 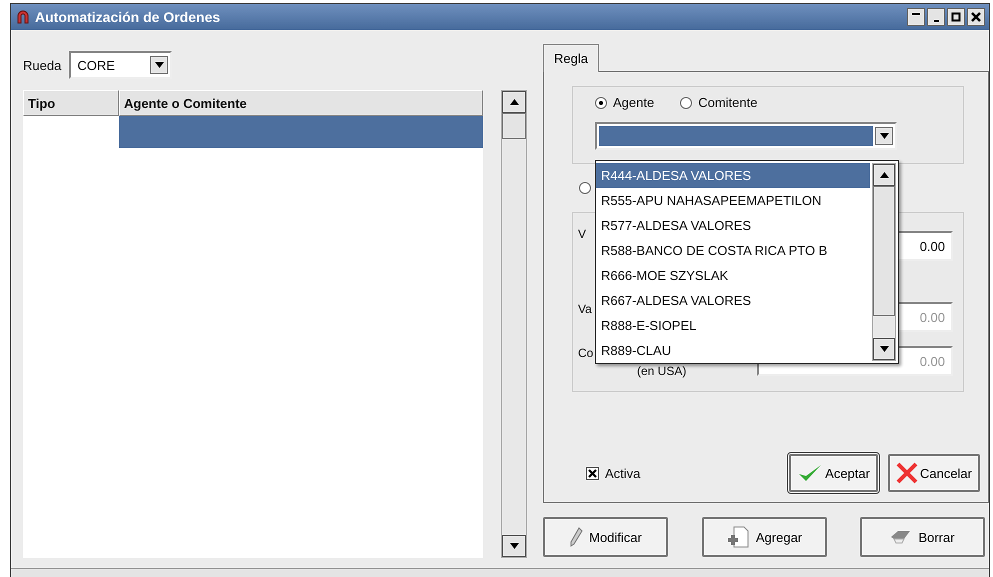 What do you see at coordinates (661, 371) in the screenshot?
I see `field-label: (en USA)` at bounding box center [661, 371].